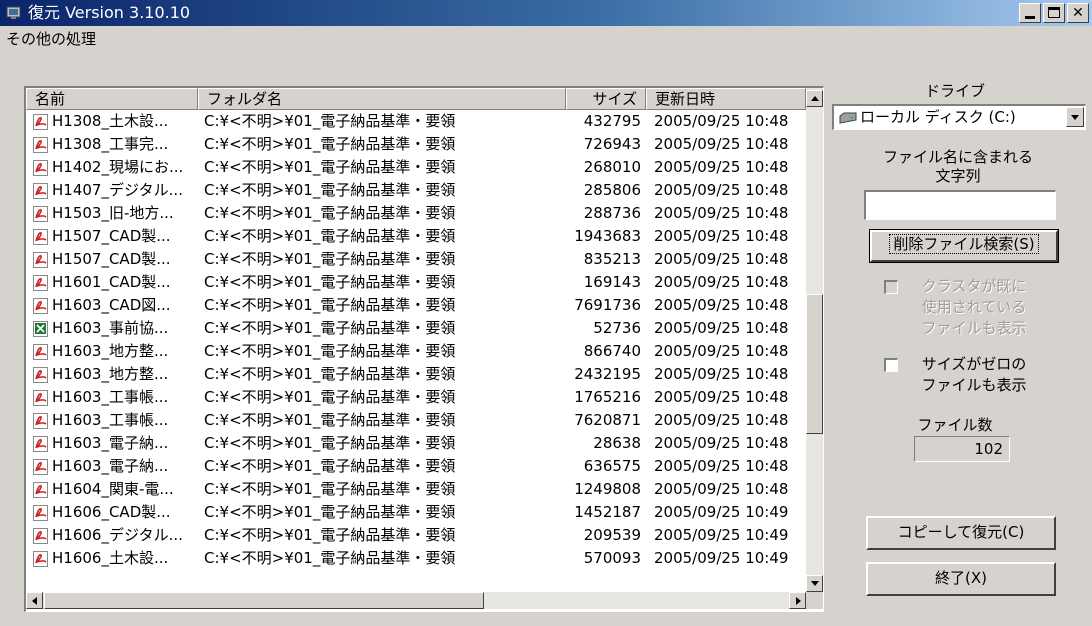 The image size is (1092, 626). I want to click on file-size: 1943683, so click(607, 236).